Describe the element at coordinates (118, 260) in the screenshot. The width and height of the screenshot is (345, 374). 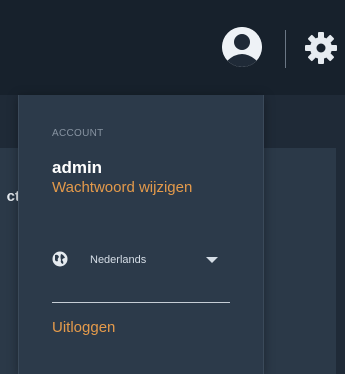
I see `language-selected-value: Nederlands` at that location.